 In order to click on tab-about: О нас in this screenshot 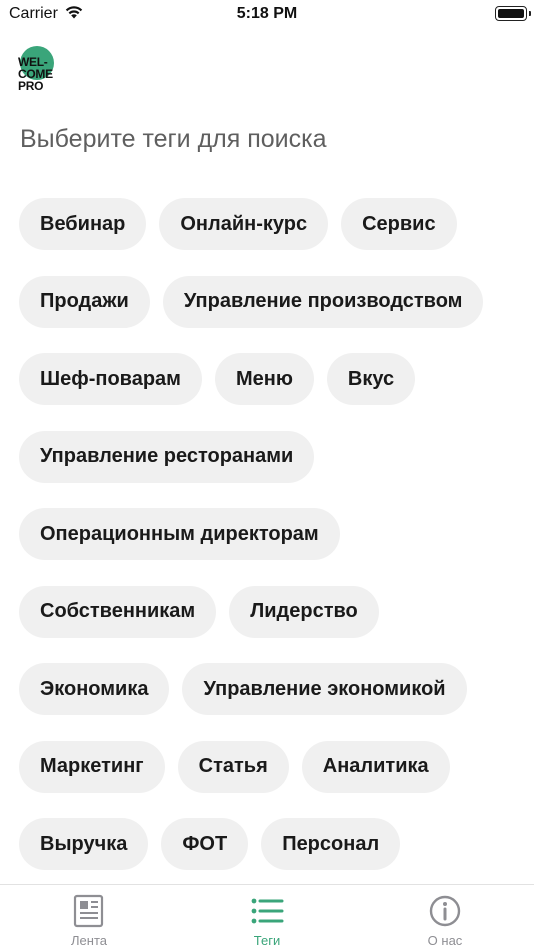, I will do `click(445, 917)`.